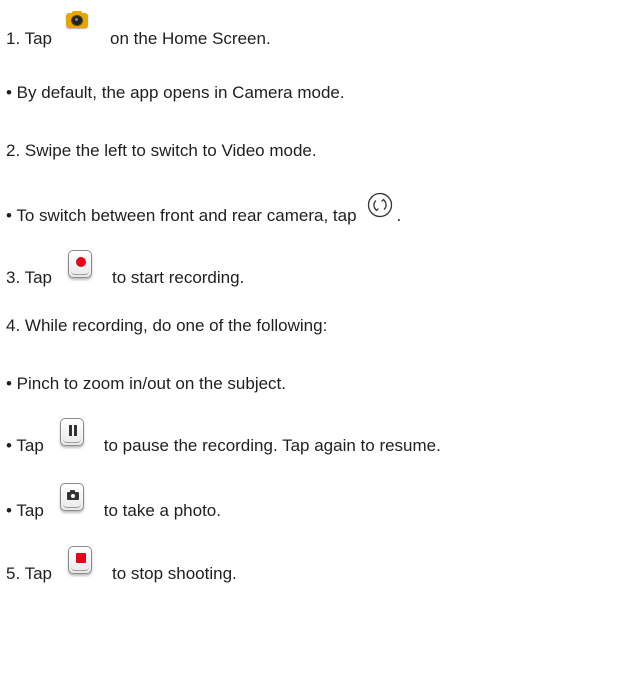 The image size is (621, 699). I want to click on step-1: 1. Tap on the Home Screen., so click(138, 30).